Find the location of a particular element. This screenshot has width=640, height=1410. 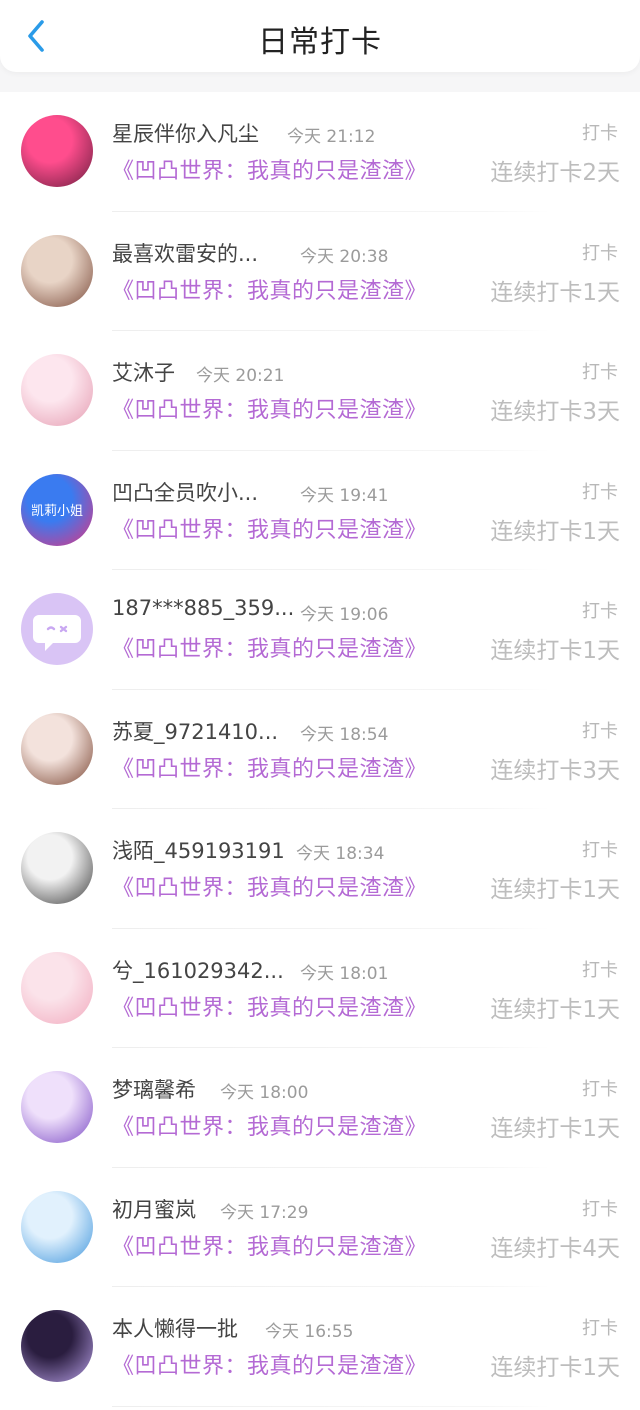

checkin-time: 今天 18:54 is located at coordinates (344, 734).